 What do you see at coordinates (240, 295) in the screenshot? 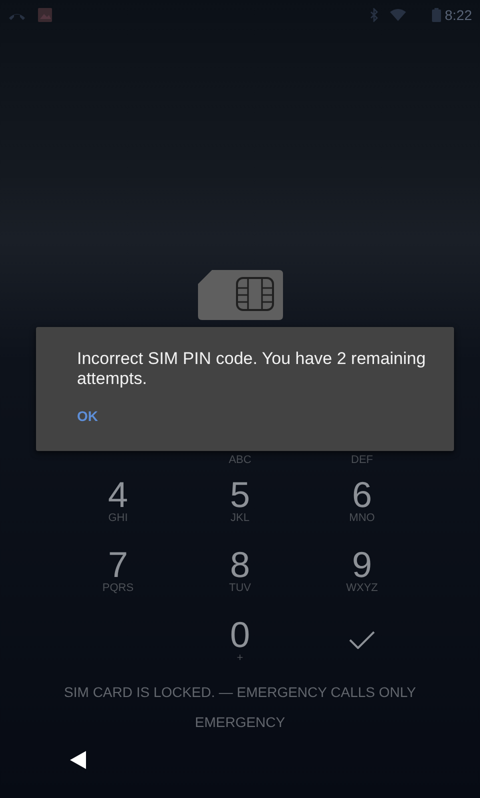
I see `sim-card-icon` at bounding box center [240, 295].